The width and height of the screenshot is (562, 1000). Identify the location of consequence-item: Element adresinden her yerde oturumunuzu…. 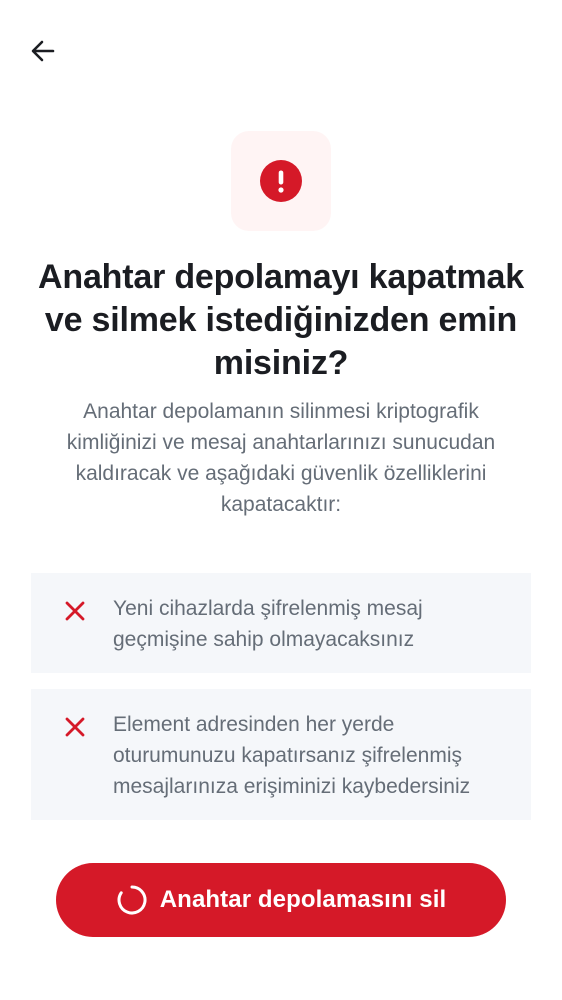
(281, 754).